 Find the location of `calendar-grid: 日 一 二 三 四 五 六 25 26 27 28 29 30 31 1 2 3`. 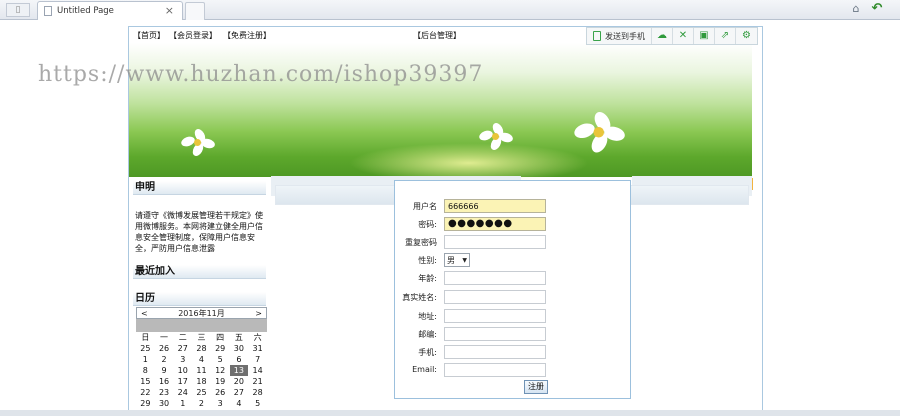

calendar-grid: 日 一 二 三 四 五 六 25 26 27 28 29 30 31 1 2 3 is located at coordinates (201, 370).